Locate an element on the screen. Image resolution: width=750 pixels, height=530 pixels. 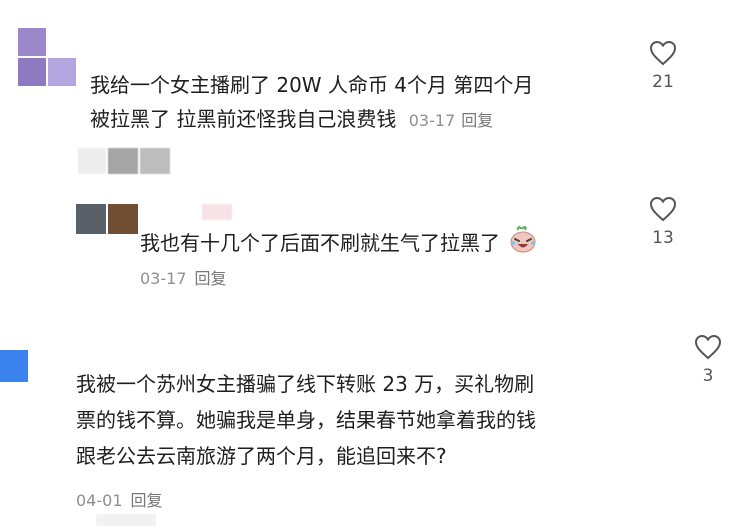
like-button: 3 is located at coordinates (708, 360).